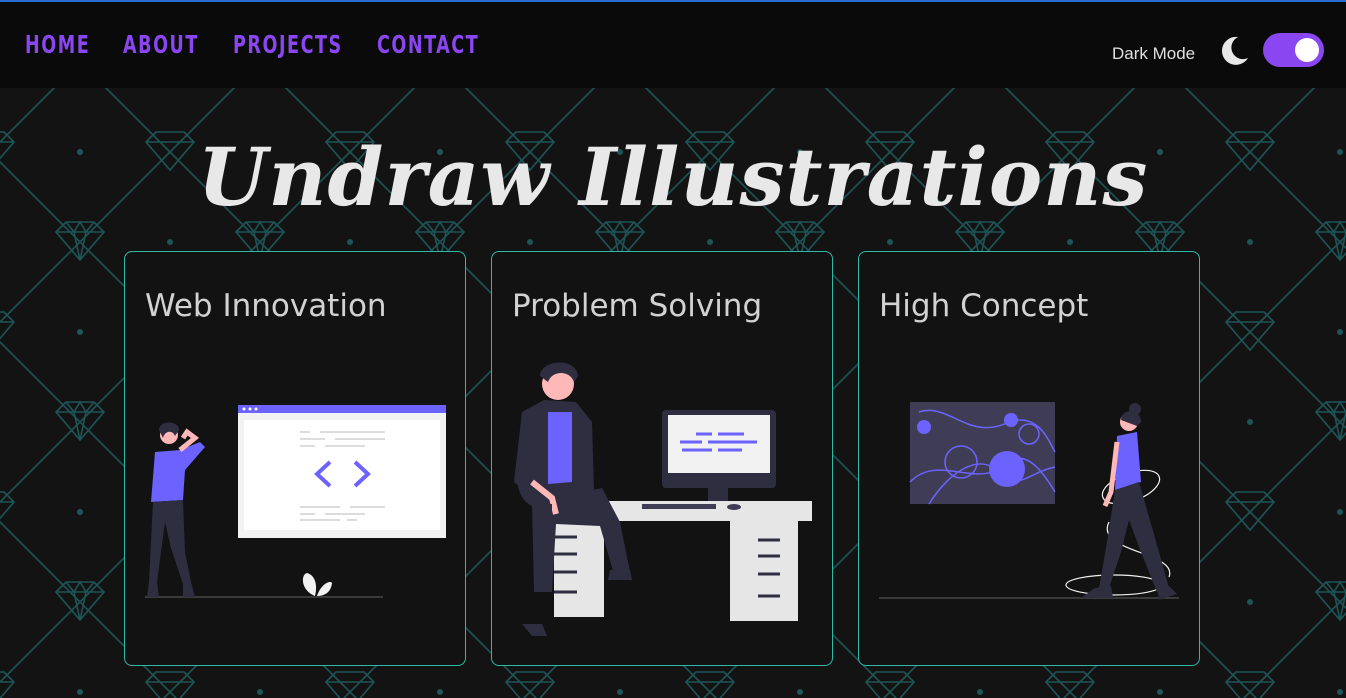 The width and height of the screenshot is (1346, 698). What do you see at coordinates (673, 45) in the screenshot?
I see `navbar: HOME ABOUT PROJECTS CONTACT Dark Mode` at bounding box center [673, 45].